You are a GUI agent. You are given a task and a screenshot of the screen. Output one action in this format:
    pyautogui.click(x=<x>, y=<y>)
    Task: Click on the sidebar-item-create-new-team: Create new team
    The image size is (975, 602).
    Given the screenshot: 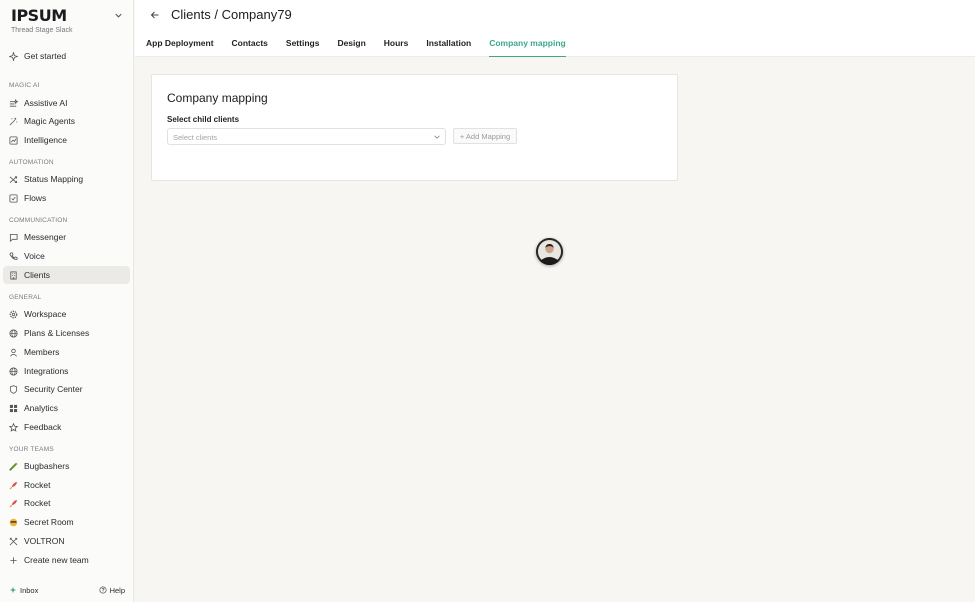 What is the action you would take?
    pyautogui.click(x=66, y=560)
    